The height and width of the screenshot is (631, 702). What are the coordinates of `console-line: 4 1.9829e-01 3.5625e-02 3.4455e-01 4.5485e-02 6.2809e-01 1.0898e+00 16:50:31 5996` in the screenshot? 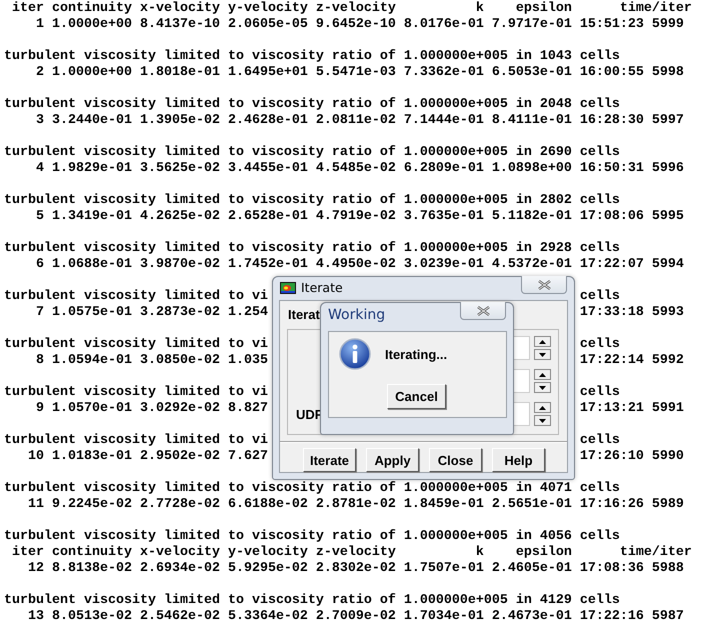 It's located at (359, 169).